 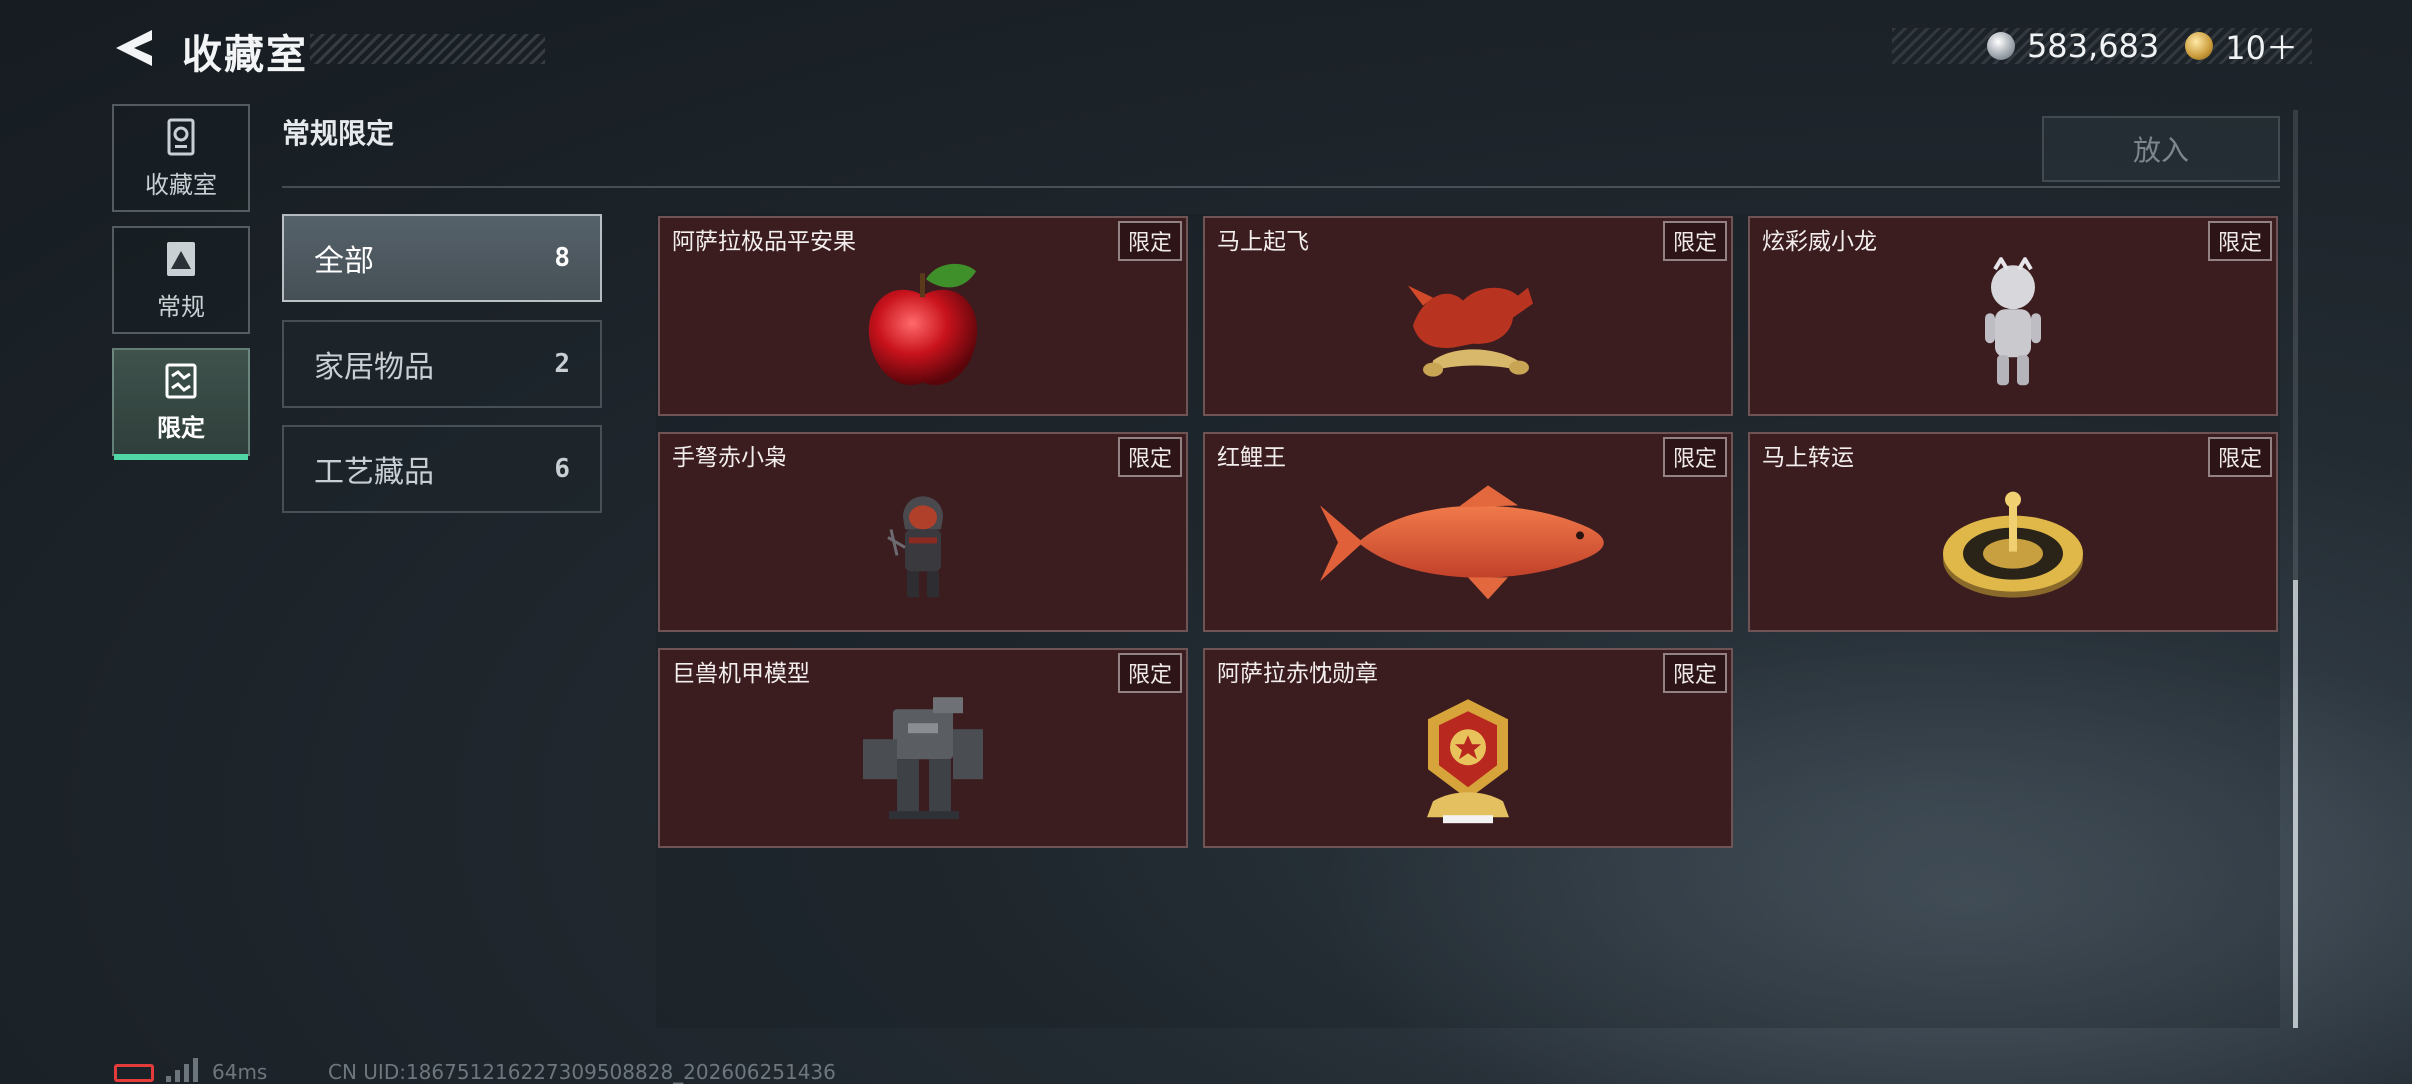 I want to click on category-count: 2, so click(x=562, y=364).